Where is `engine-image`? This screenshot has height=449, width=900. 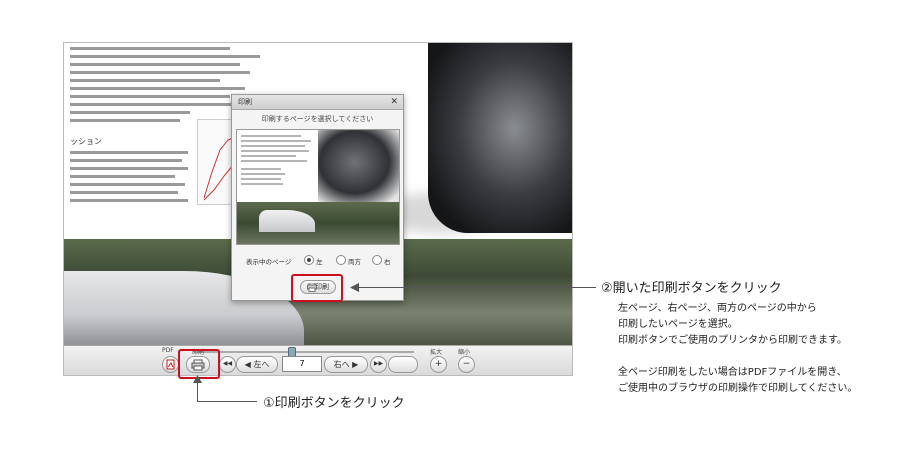
engine-image is located at coordinates (500, 138).